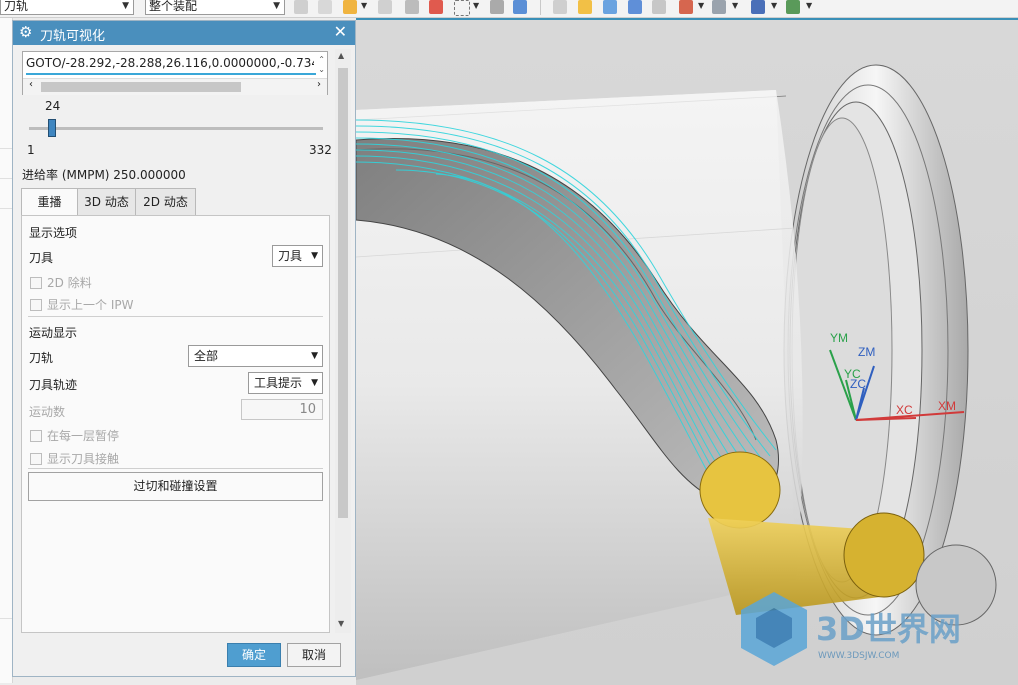  What do you see at coordinates (758, 7) in the screenshot?
I see `shading-icon` at bounding box center [758, 7].